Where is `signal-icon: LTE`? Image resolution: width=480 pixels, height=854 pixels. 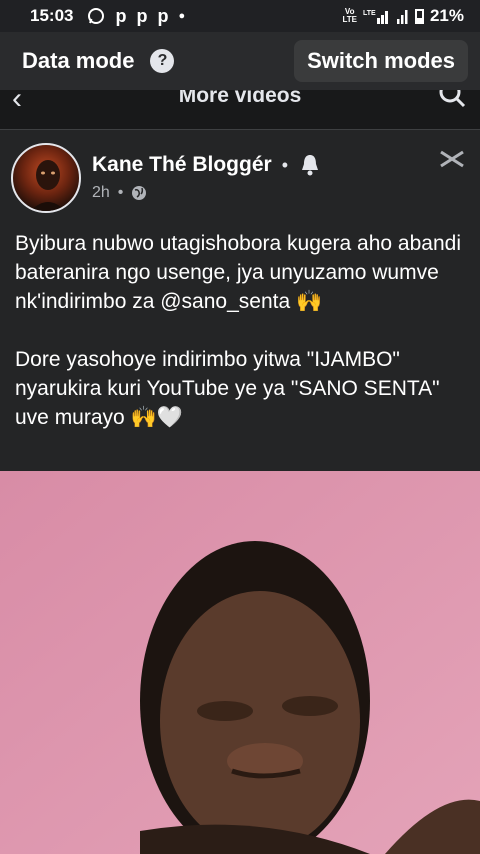 signal-icon: LTE is located at coordinates (375, 17).